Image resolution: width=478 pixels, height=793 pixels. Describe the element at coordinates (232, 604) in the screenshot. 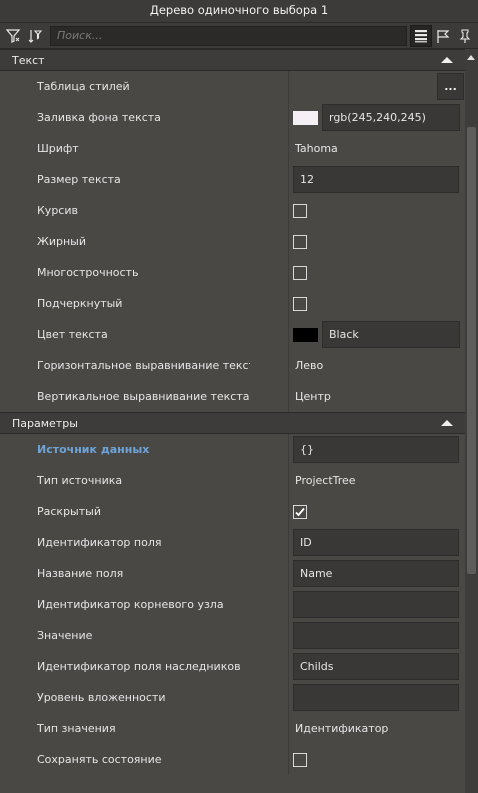

I see `property-row-root-id: Идентификатор корневого узла` at that location.